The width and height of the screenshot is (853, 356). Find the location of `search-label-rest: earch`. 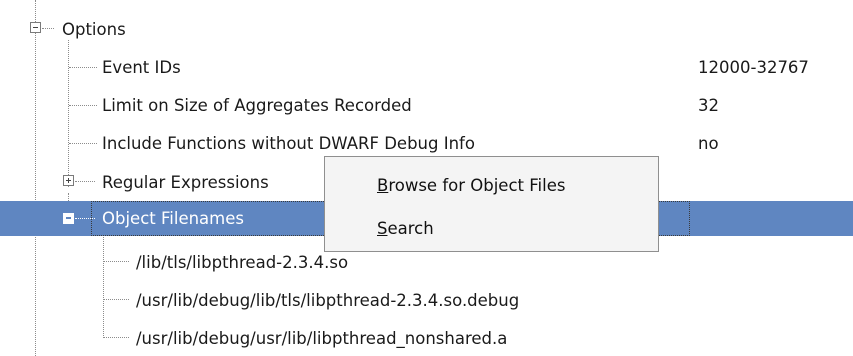

search-label-rest: earch is located at coordinates (410, 228).